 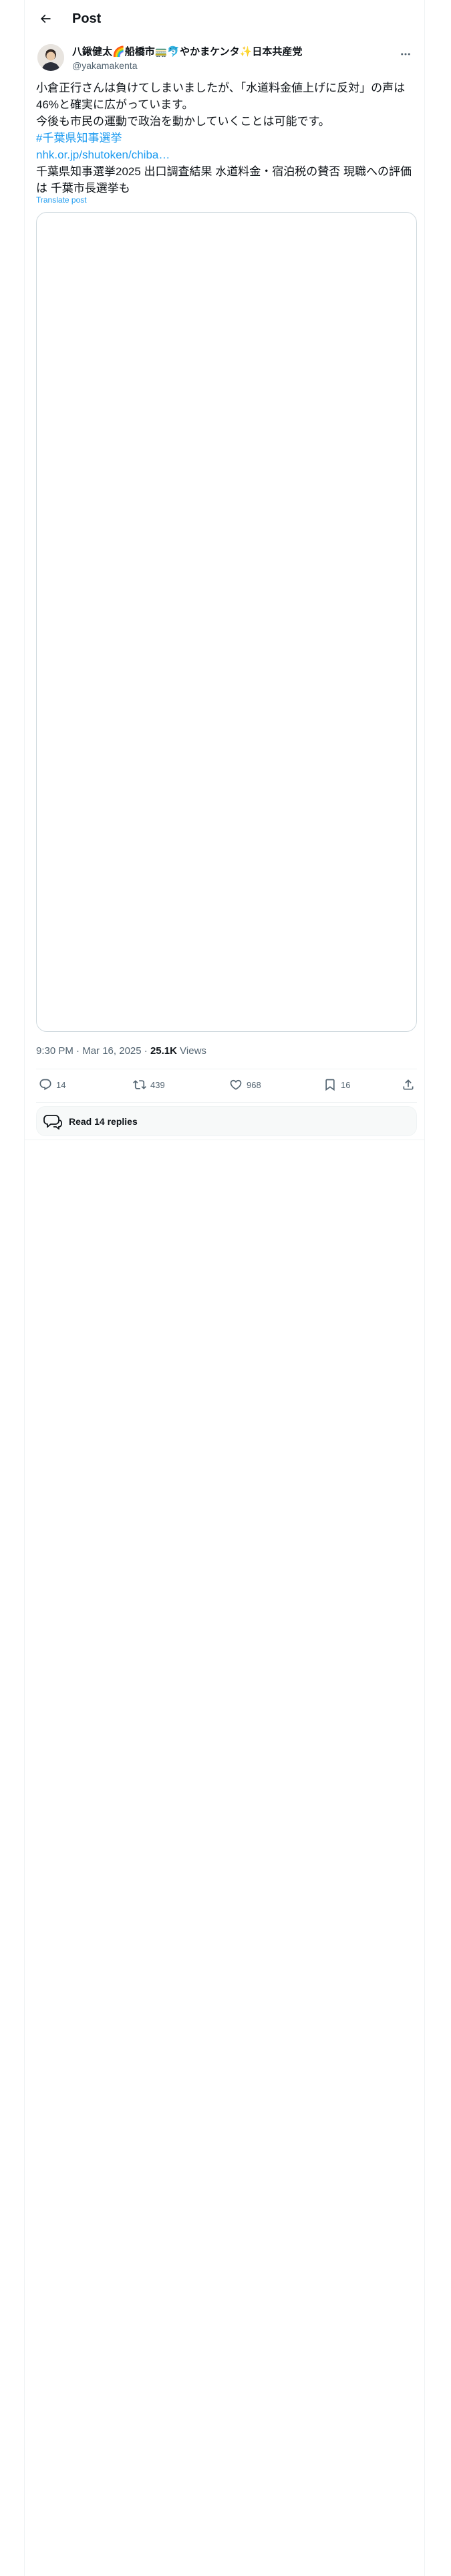 What do you see at coordinates (224, 18) in the screenshot?
I see `header: Post` at bounding box center [224, 18].